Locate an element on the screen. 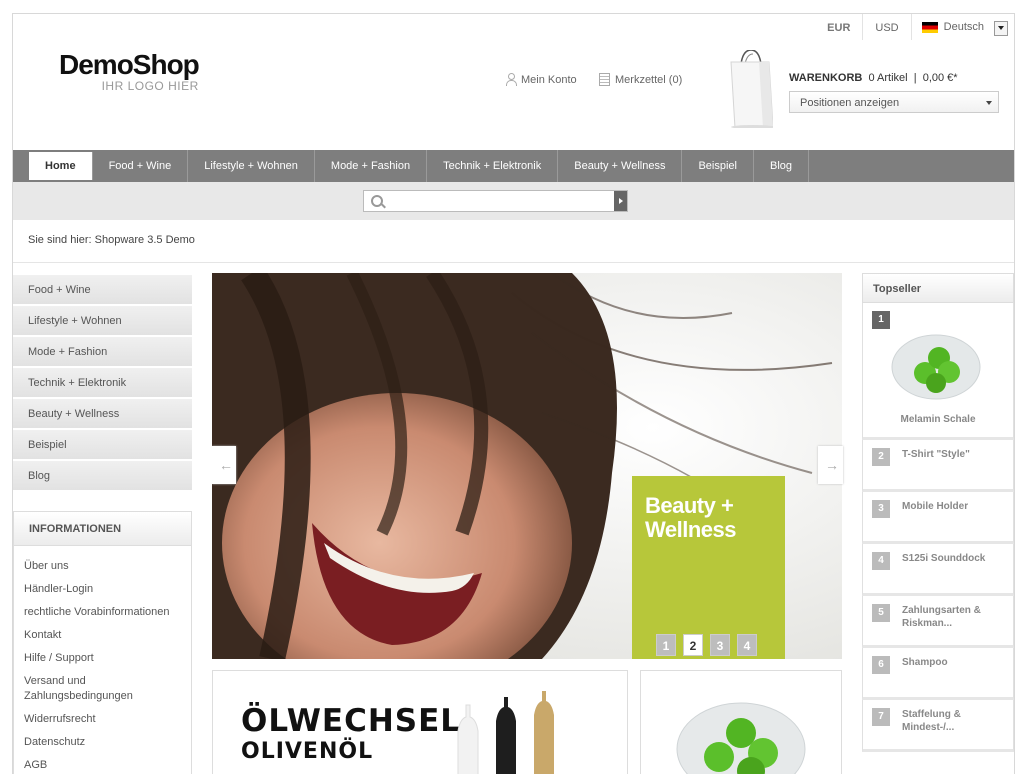  arrow-right-icon: → is located at coordinates (832, 465).